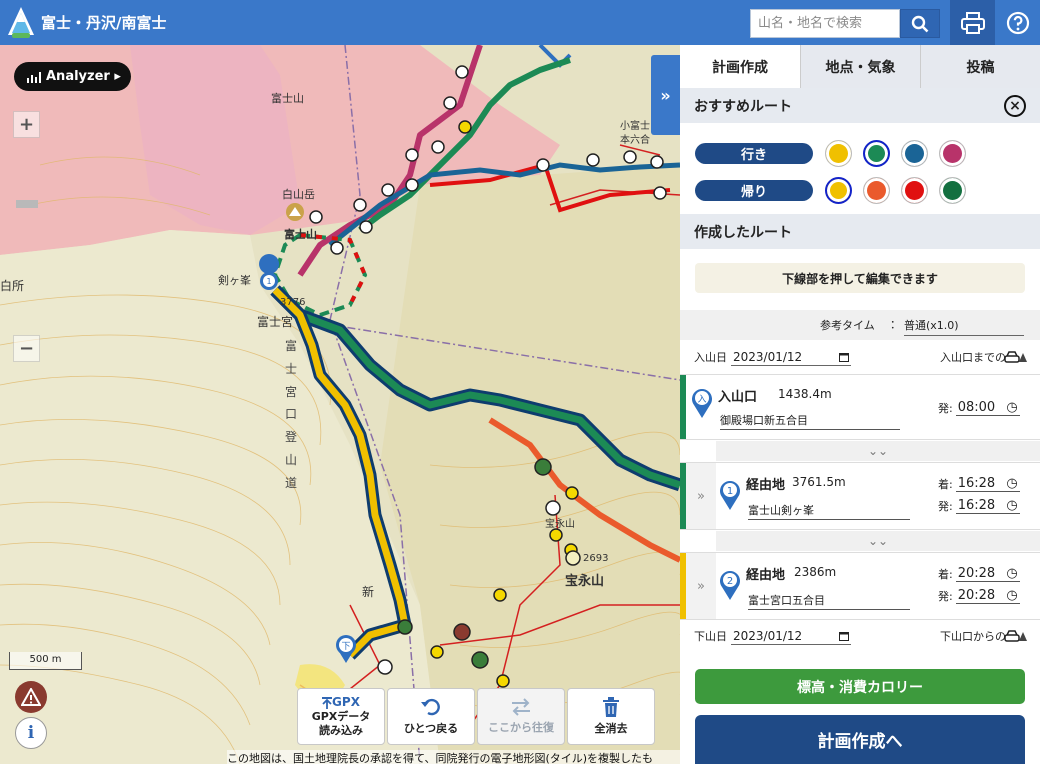 This screenshot has height=764, width=1040. What do you see at coordinates (665, 95) in the screenshot?
I see `collapse-panel-button: »` at bounding box center [665, 95].